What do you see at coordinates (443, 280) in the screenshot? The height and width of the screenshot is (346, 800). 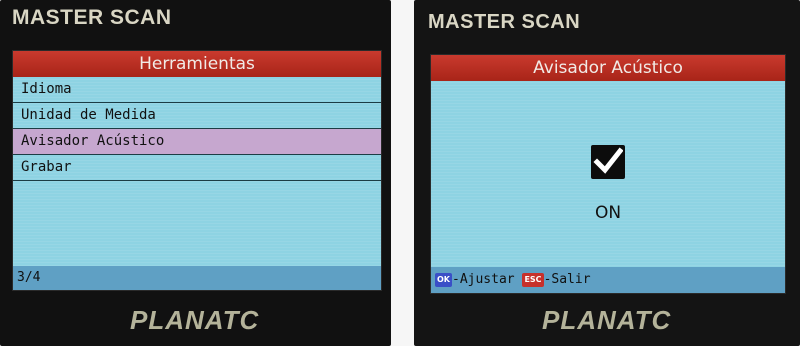 I see `ok-key-icon: OK` at bounding box center [443, 280].